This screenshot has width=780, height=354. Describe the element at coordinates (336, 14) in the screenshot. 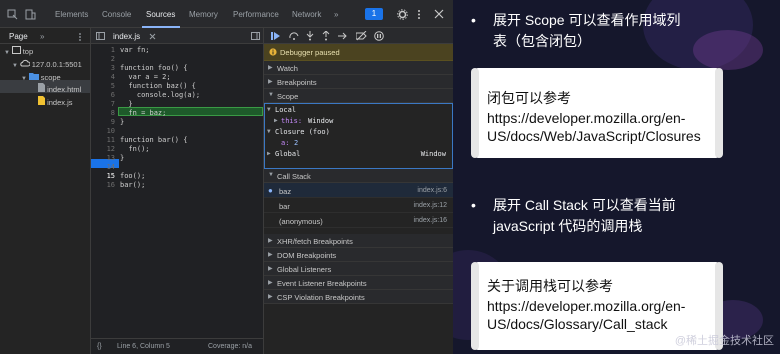

I see `more-tabs-button: »` at that location.